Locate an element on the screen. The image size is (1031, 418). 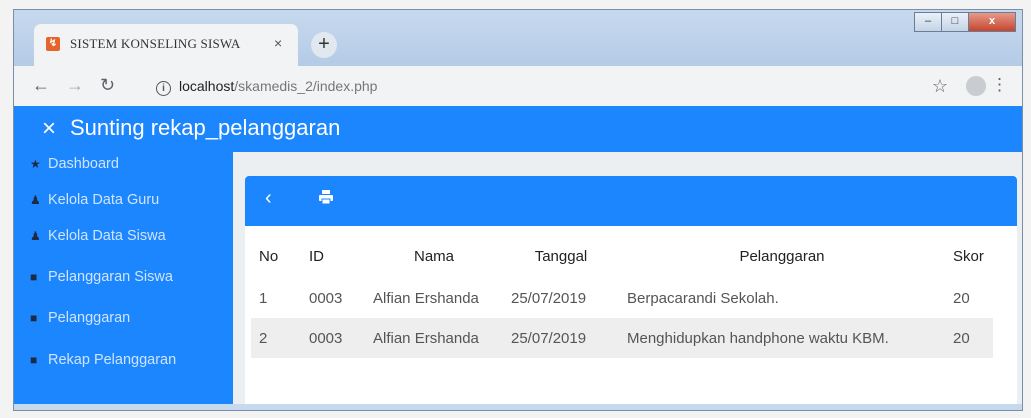
header-no: No is located at coordinates (269, 256).